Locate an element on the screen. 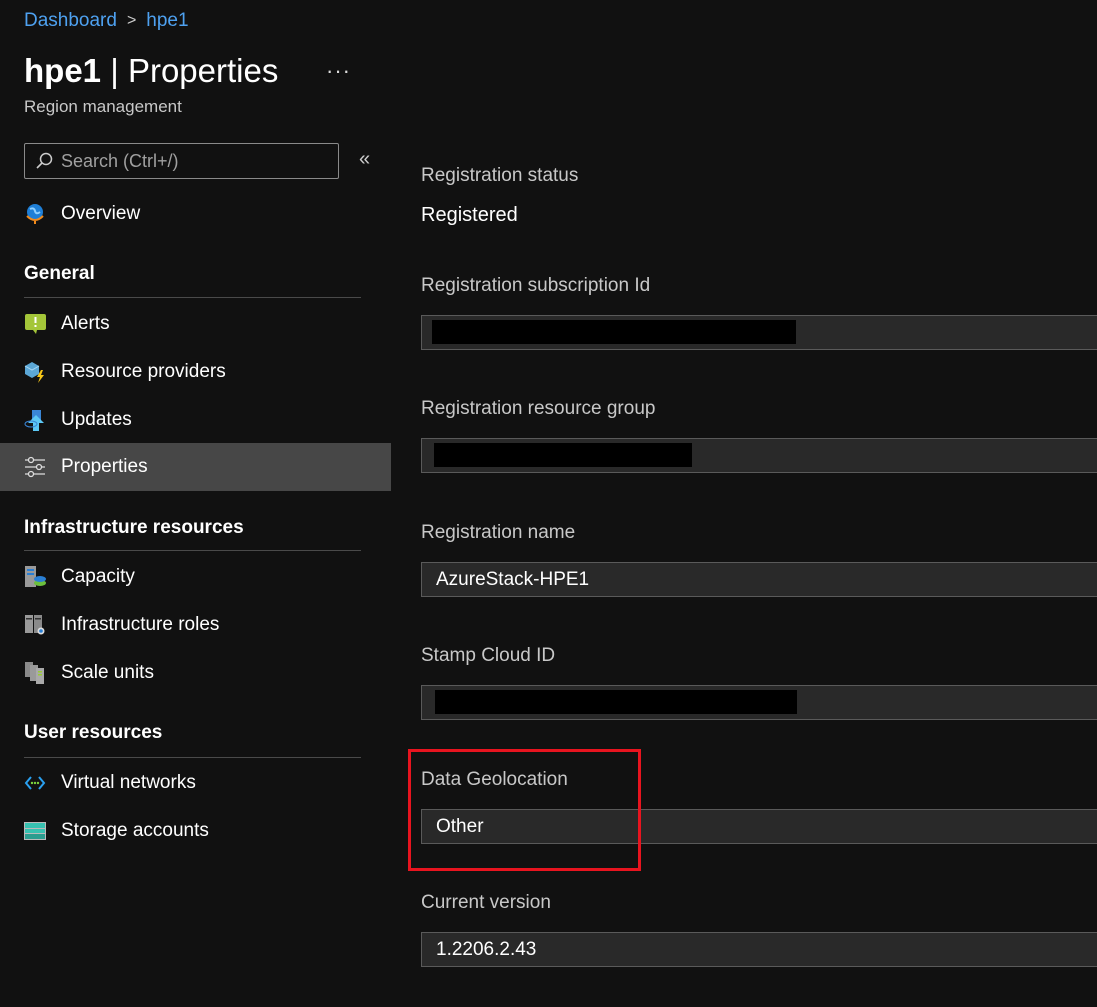  collapse-sidebar-button: « is located at coordinates (364, 159).